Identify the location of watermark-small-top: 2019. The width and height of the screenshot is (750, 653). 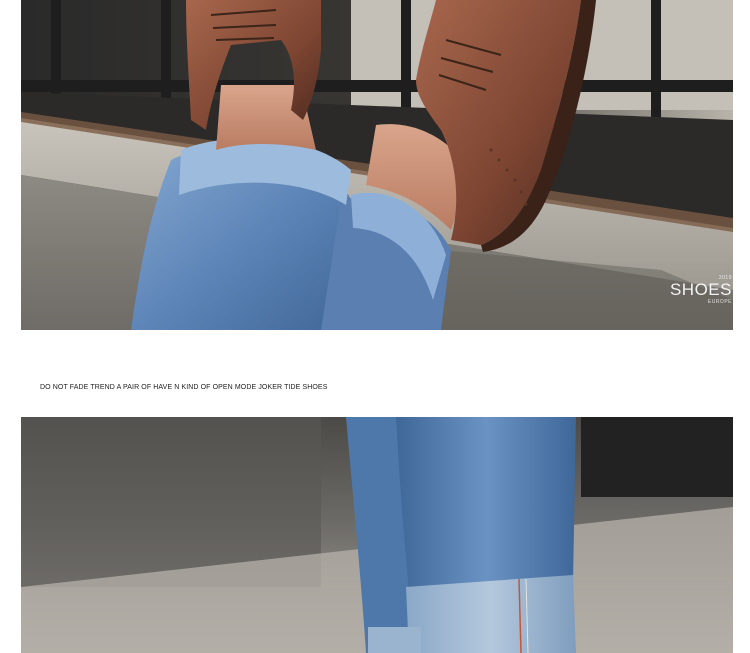
(725, 278).